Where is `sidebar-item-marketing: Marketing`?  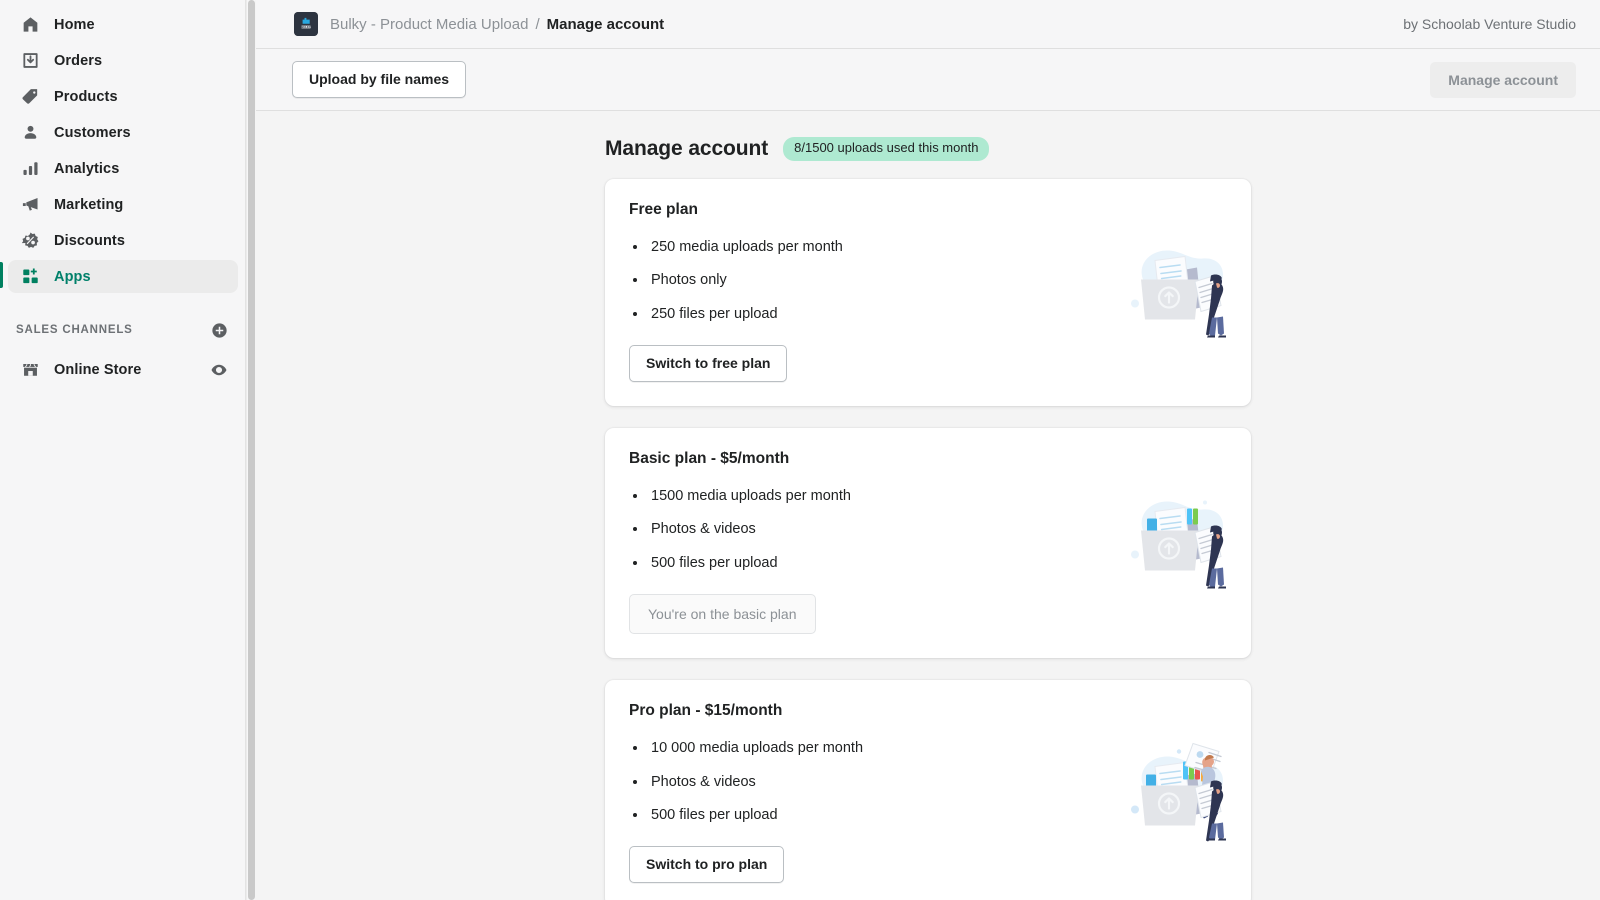
sidebar-item-marketing: Marketing is located at coordinates (123, 204).